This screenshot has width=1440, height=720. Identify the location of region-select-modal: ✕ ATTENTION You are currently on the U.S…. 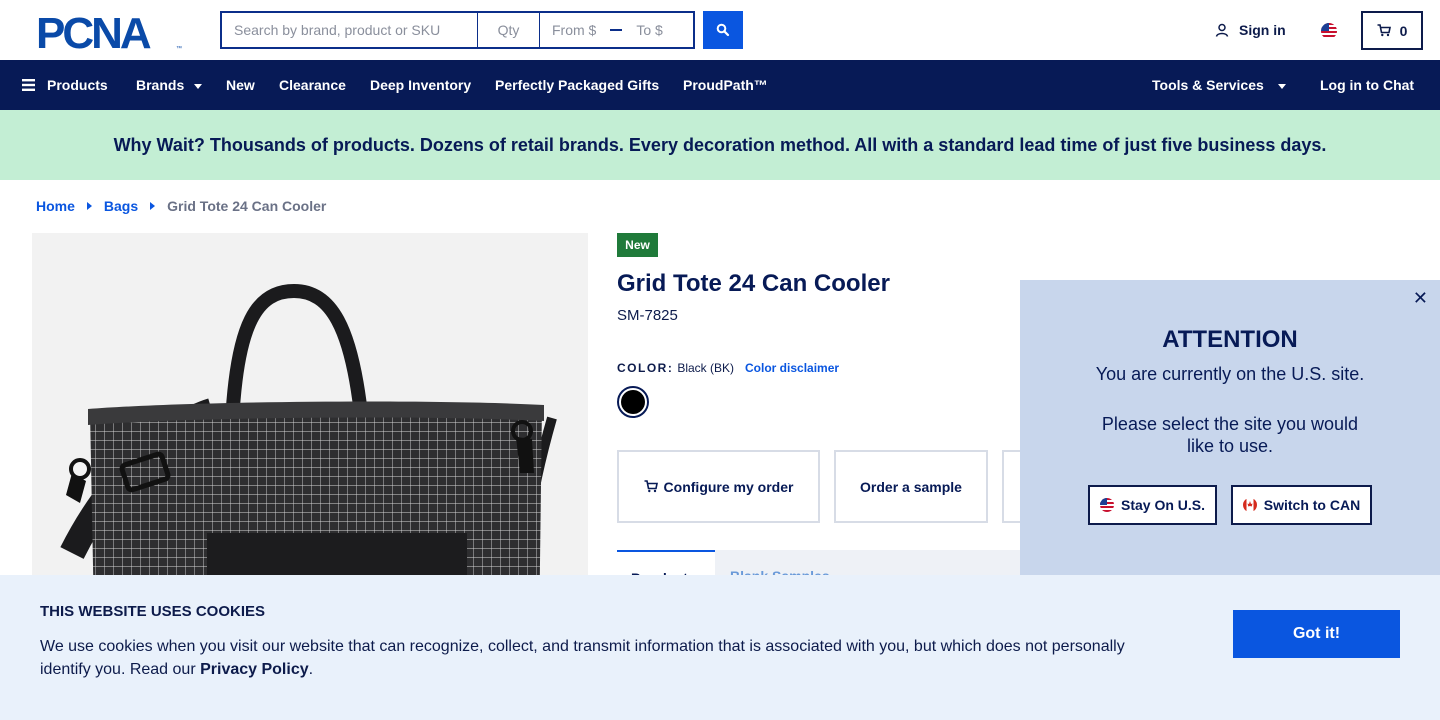
(1230, 427).